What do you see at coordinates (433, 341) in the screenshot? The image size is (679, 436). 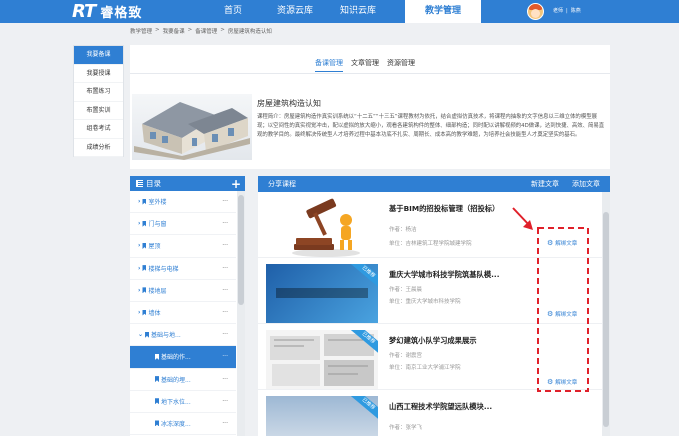 I see `article-title: 梦幻建筑小队学习成果展示` at bounding box center [433, 341].